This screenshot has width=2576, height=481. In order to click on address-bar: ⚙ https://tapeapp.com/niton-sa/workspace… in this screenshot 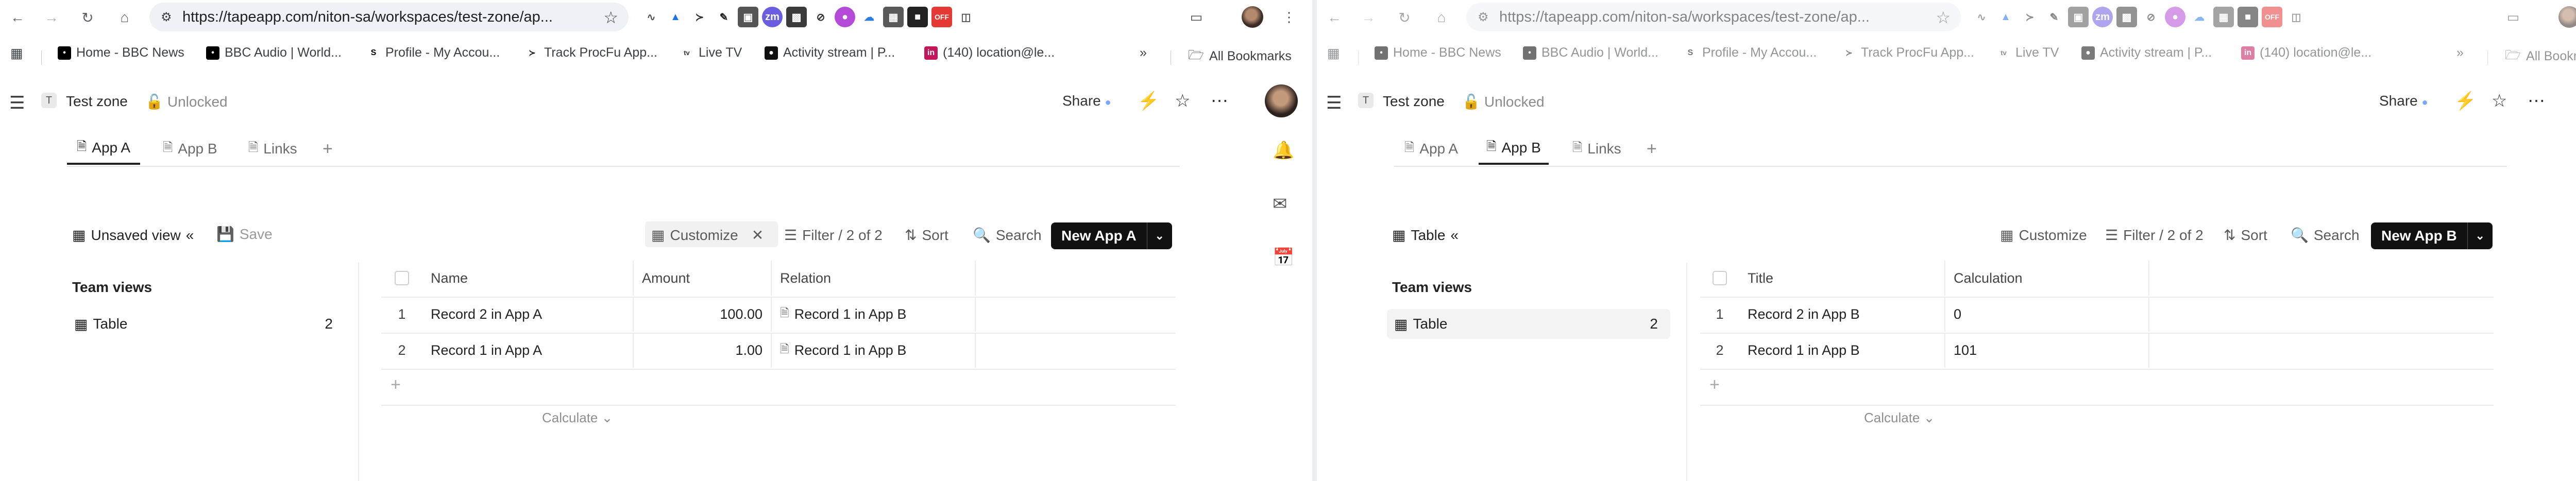, I will do `click(1713, 17)`.